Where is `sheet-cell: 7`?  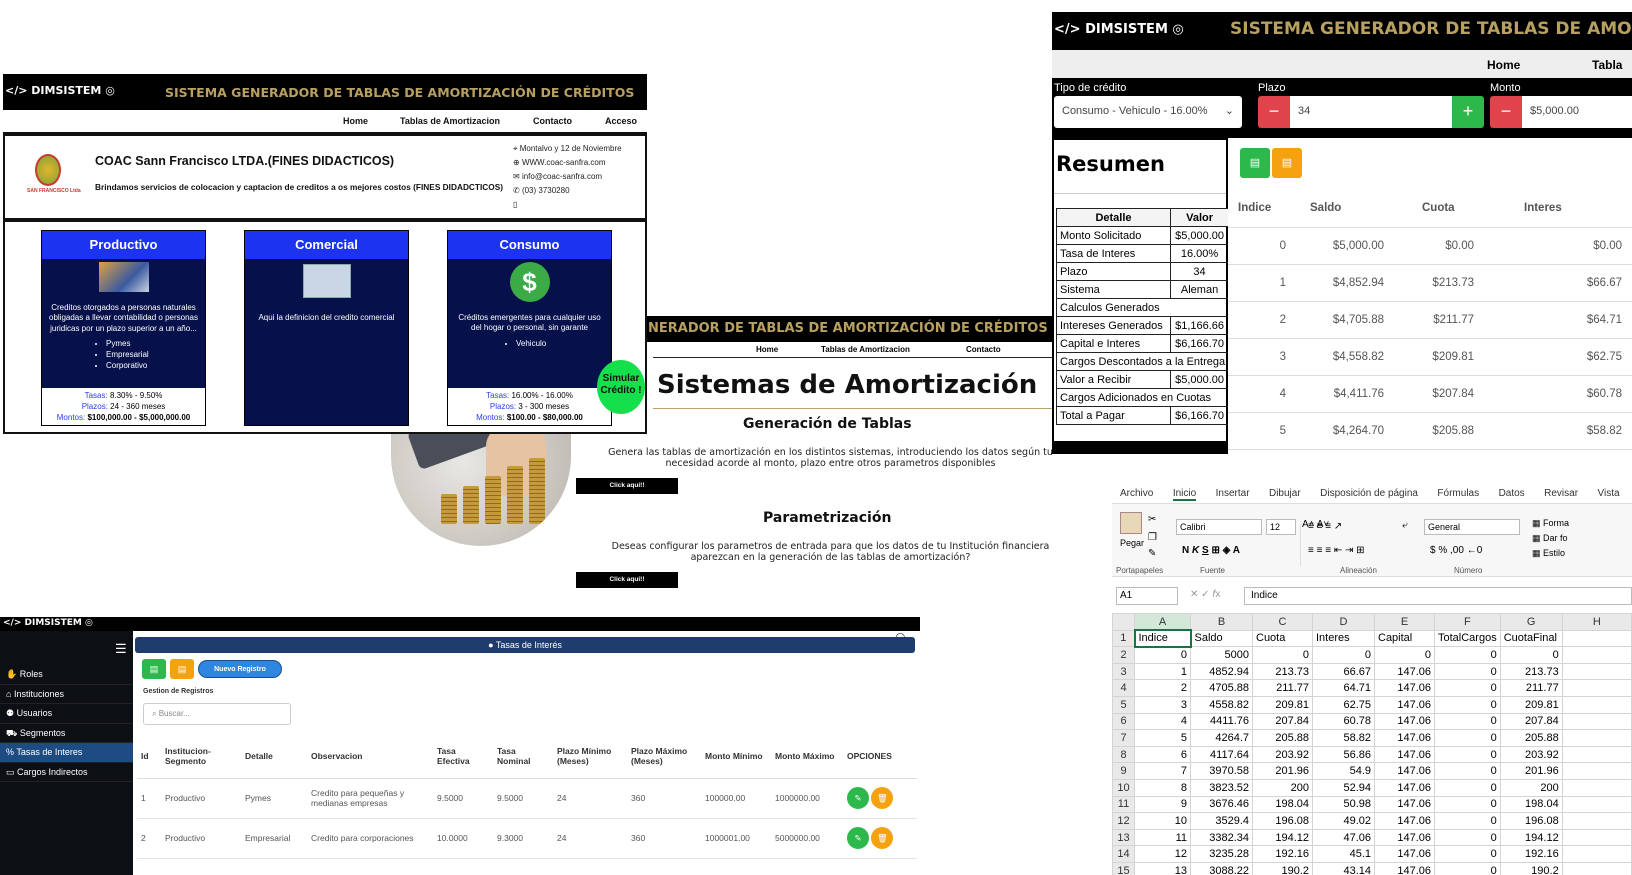
sheet-cell: 7 is located at coordinates (1162, 771).